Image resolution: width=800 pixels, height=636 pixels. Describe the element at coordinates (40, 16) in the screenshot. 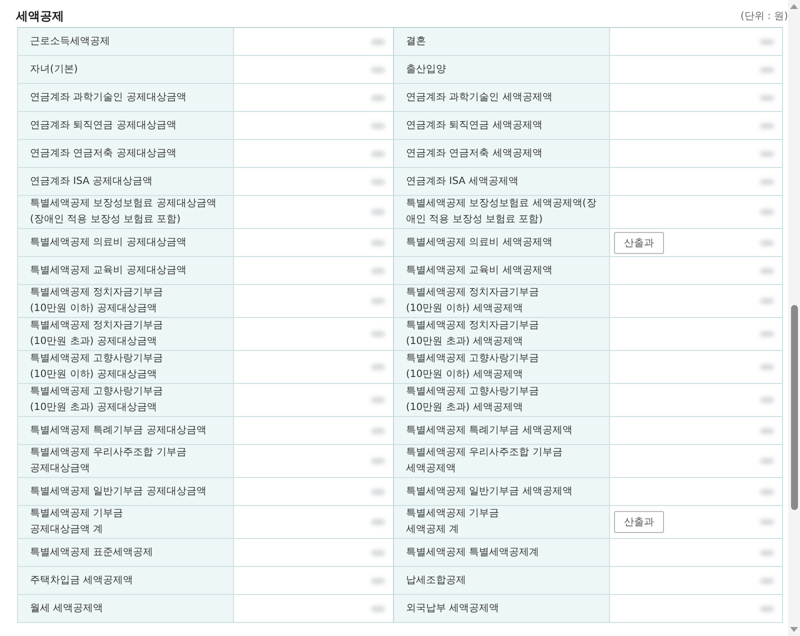

I see `section-title: 세액공제` at that location.